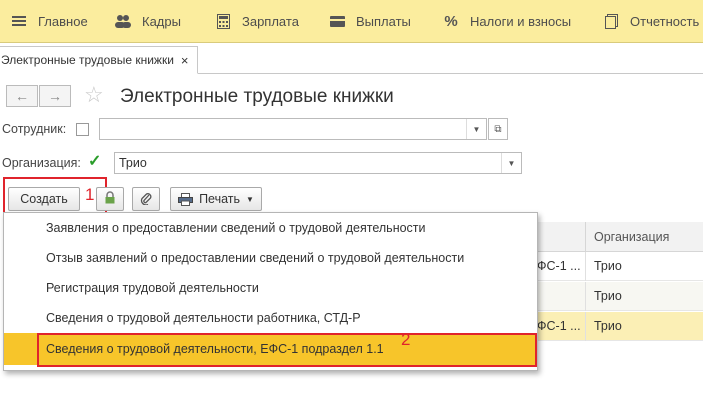  What do you see at coordinates (41, 163) in the screenshot?
I see `organization-label: Организация:` at bounding box center [41, 163].